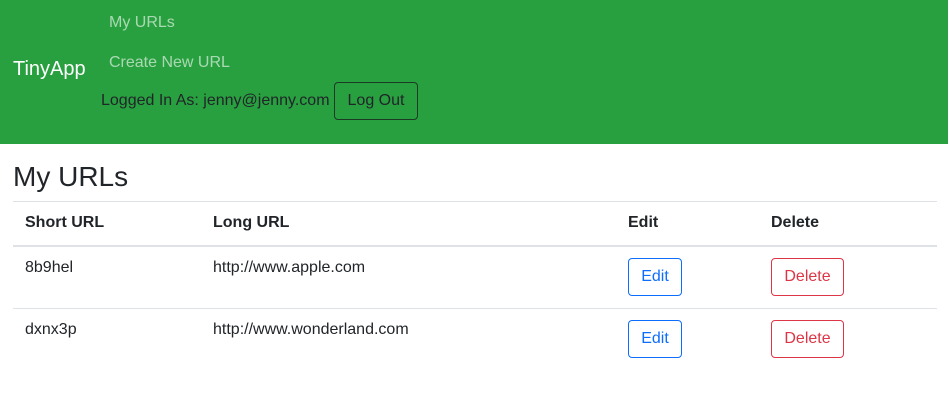 The height and width of the screenshot is (412, 948). What do you see at coordinates (848, 224) in the screenshot?
I see `header-delete: Delete` at bounding box center [848, 224].